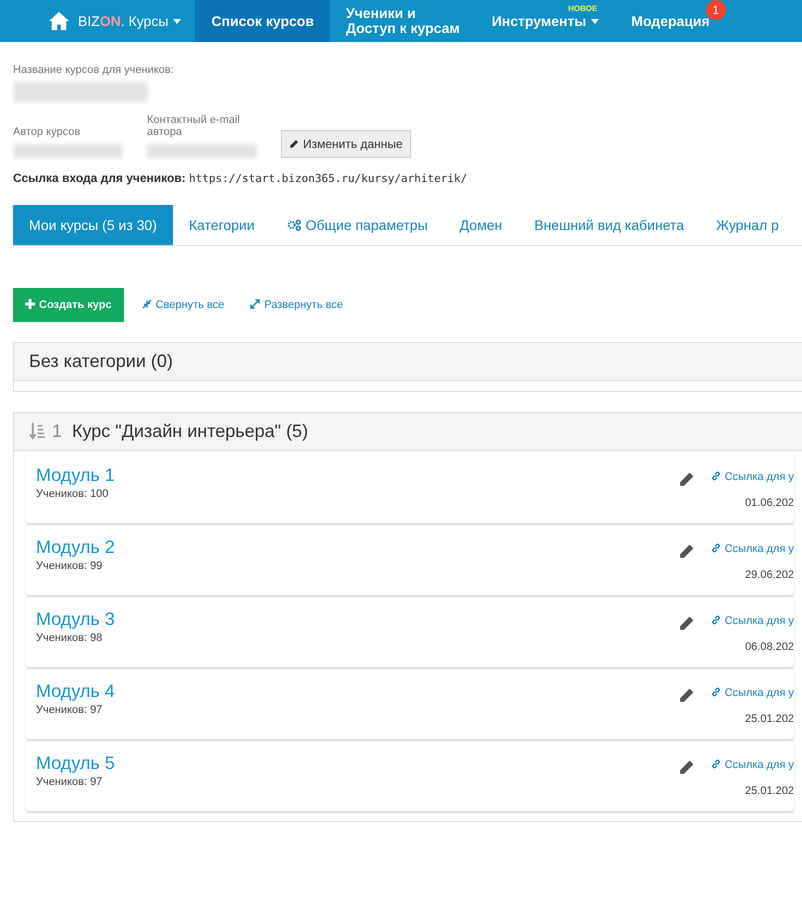 Image resolution: width=802 pixels, height=900 pixels. What do you see at coordinates (296, 305) in the screenshot?
I see `expand-all-link: Развернуть все` at bounding box center [296, 305].